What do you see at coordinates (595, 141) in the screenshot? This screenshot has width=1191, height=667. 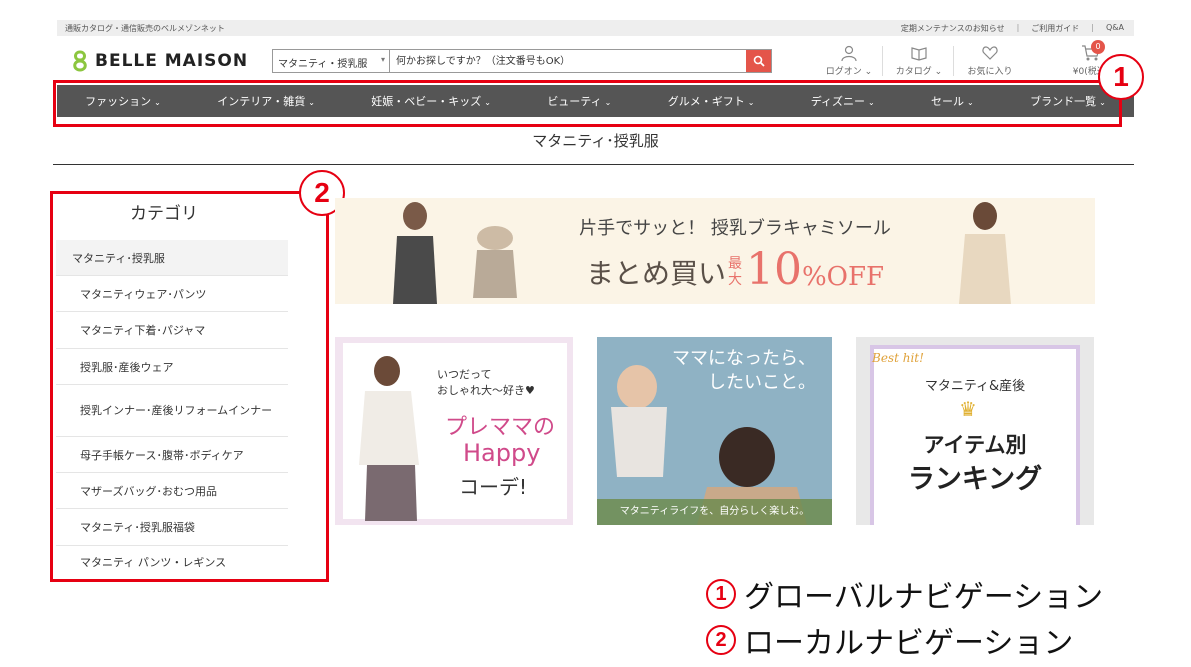 I see `page-title: マタニティ･授乳服` at bounding box center [595, 141].